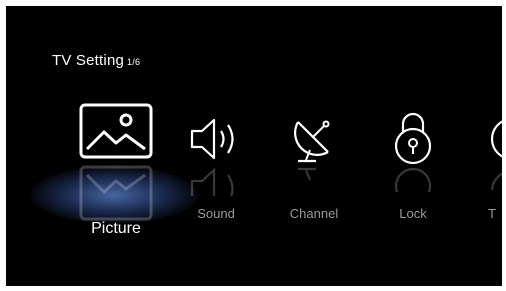 The image size is (506, 291). What do you see at coordinates (216, 213) in the screenshot?
I see `menu-item-label: Sound` at bounding box center [216, 213].